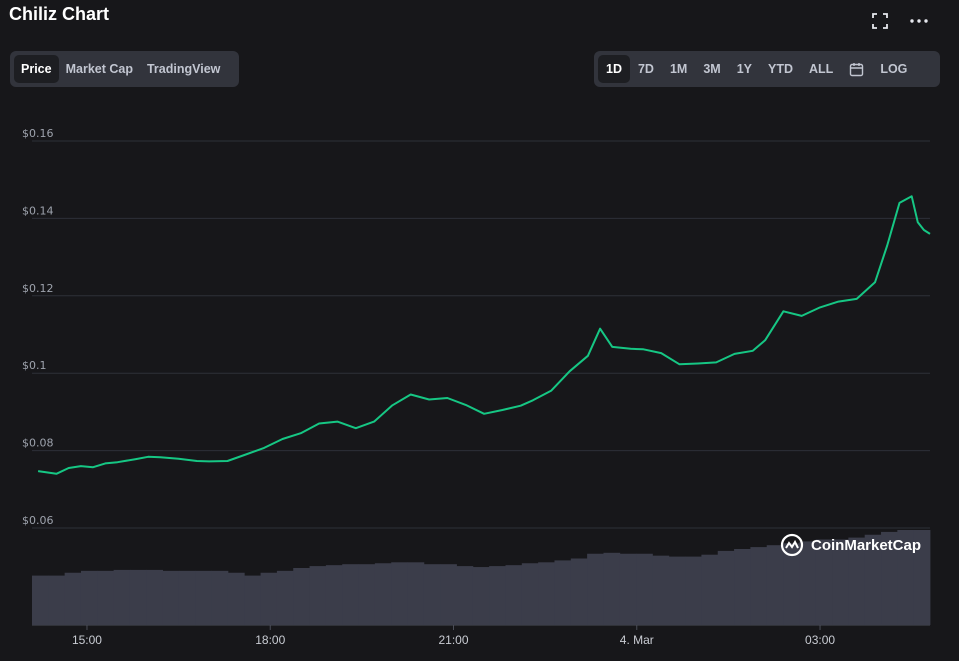 The height and width of the screenshot is (661, 959). What do you see at coordinates (34, 365) in the screenshot?
I see `y-tick-label: $0.1` at bounding box center [34, 365].